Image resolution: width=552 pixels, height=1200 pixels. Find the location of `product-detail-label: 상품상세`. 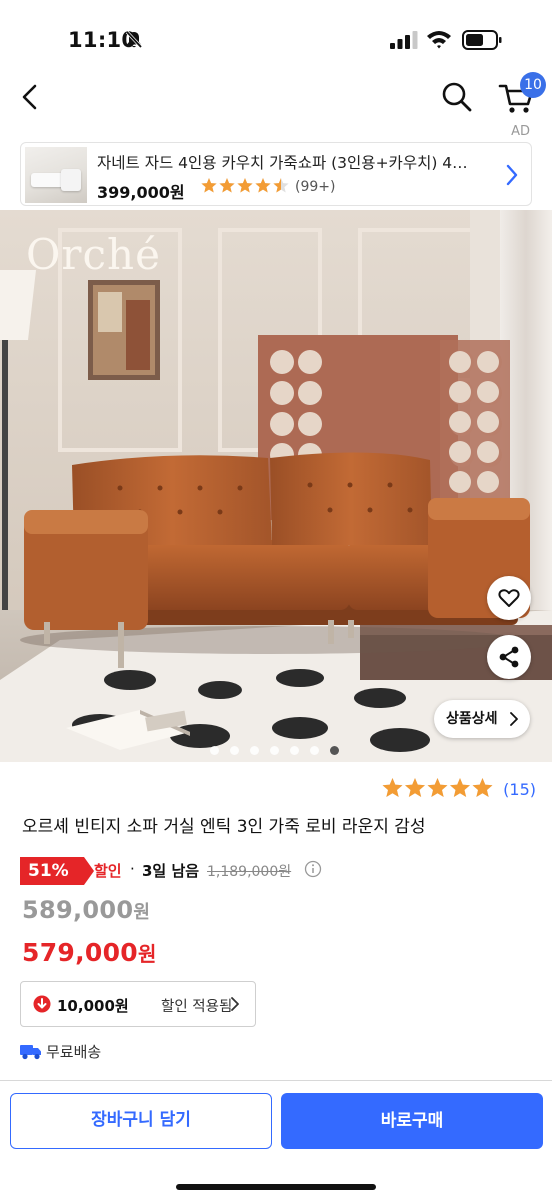

product-detail-label: 상품상세 is located at coordinates (472, 719).